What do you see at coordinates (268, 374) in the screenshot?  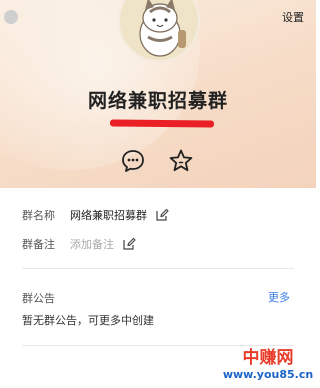 I see `watermark-url: www.you85.cn` at bounding box center [268, 374].